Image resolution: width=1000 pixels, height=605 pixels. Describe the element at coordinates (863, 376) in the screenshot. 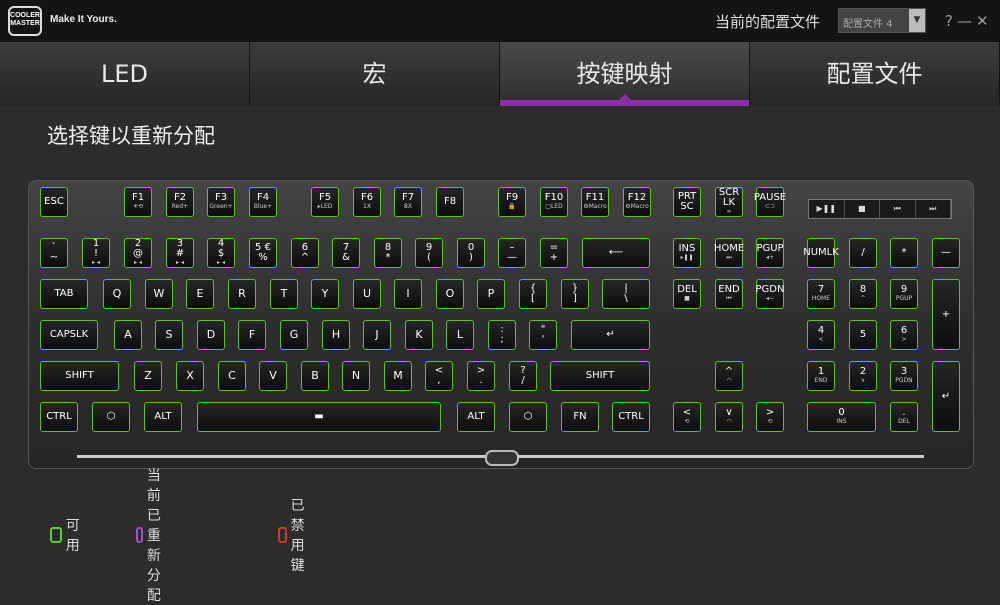

I see `key-num2: 2 ∨` at that location.